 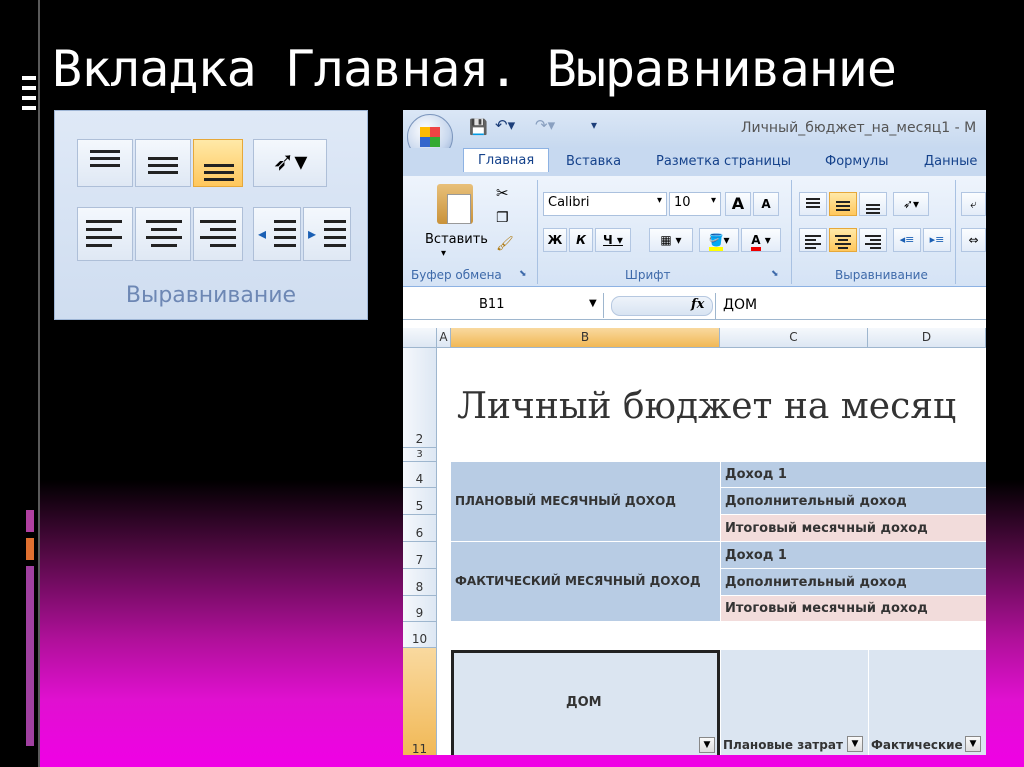 What do you see at coordinates (420, 455) in the screenshot?
I see `row-header: 3` at bounding box center [420, 455].